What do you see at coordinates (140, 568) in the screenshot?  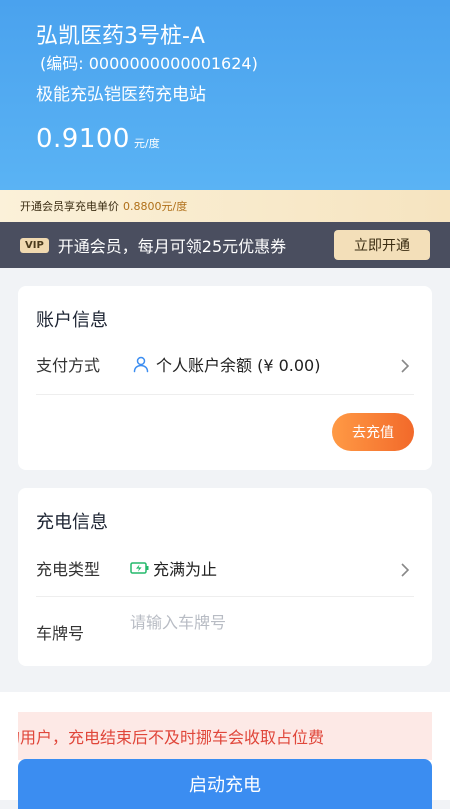 I see `battery-charging-icon` at bounding box center [140, 568].